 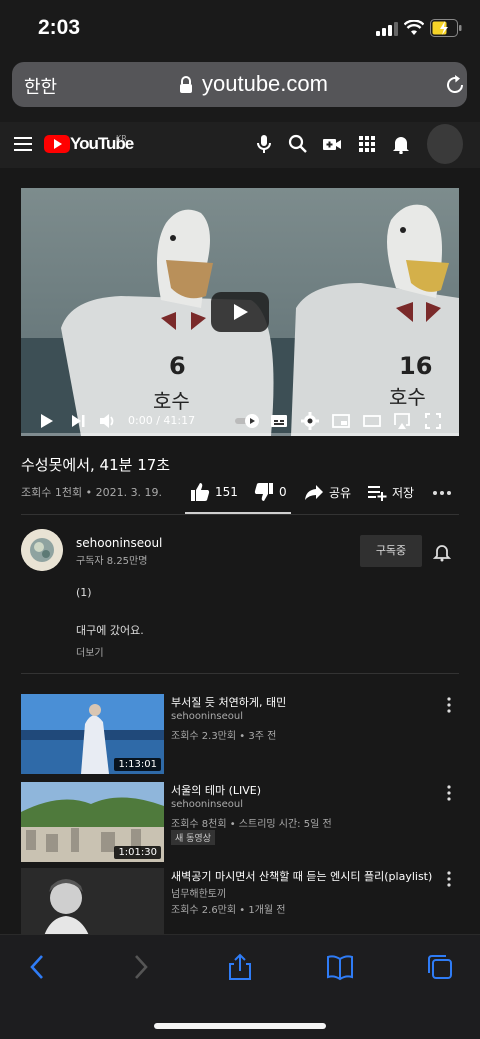 What do you see at coordinates (306, 876) in the screenshot?
I see `recommended-title: 새벽공기 마시면서 산책할 때 듣는 엔시티 플리(playlist)` at bounding box center [306, 876].